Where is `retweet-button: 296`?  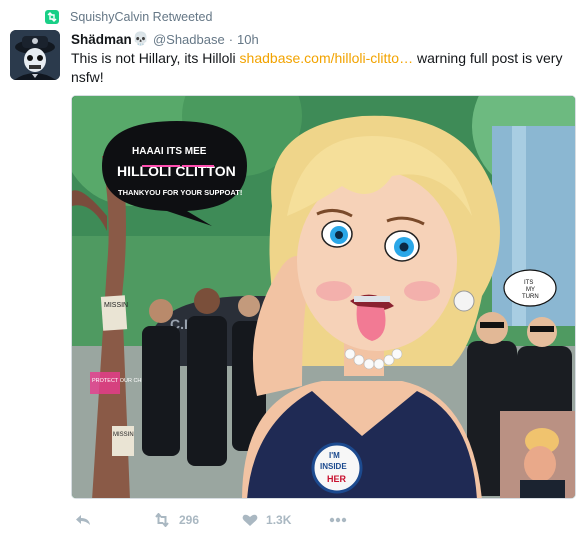
retweet-button: 296 is located at coordinates (176, 520).